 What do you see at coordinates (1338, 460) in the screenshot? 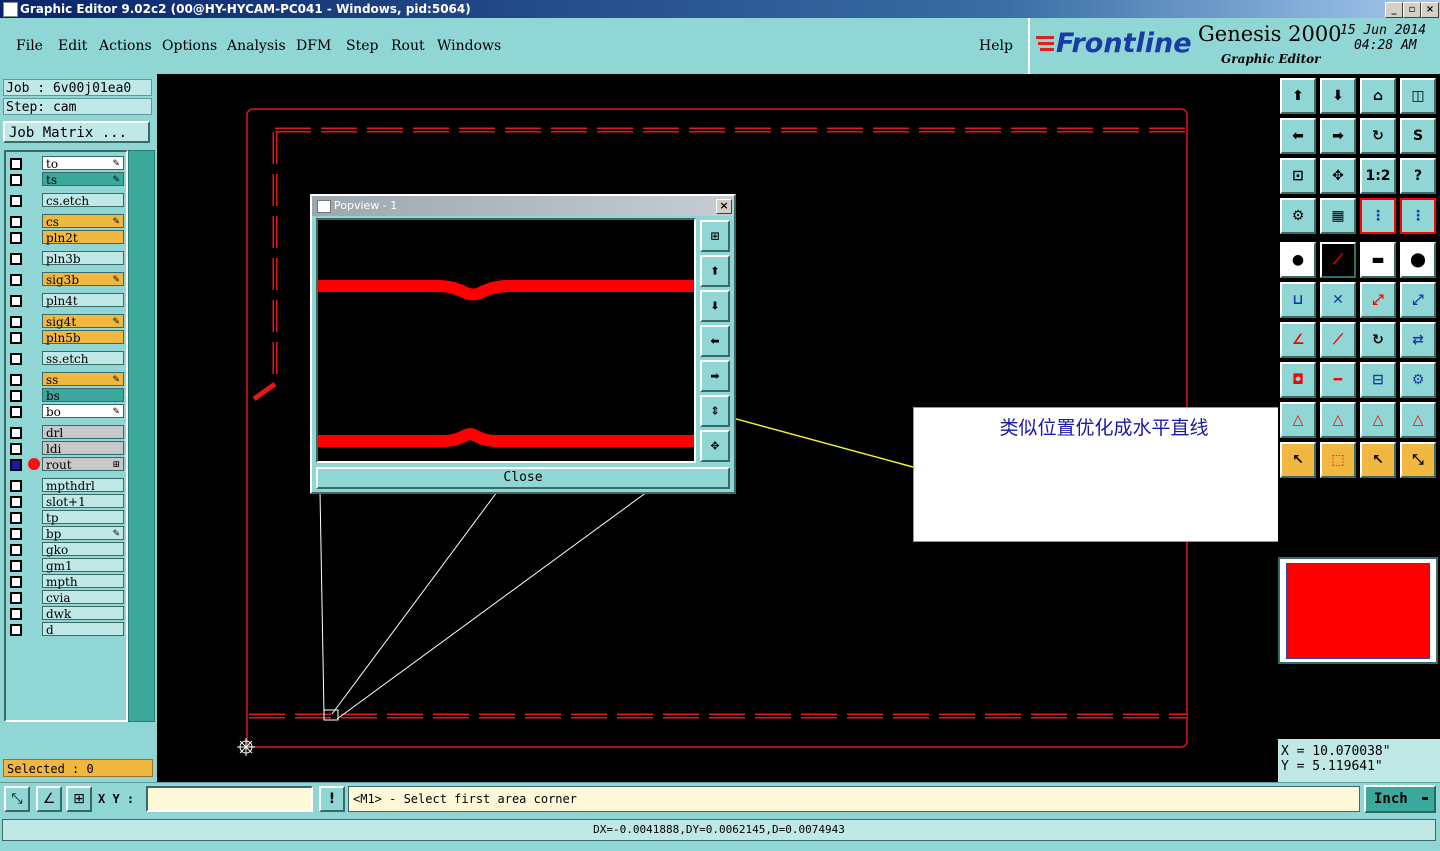
I see `pointer-box-button: ⬚` at bounding box center [1338, 460].